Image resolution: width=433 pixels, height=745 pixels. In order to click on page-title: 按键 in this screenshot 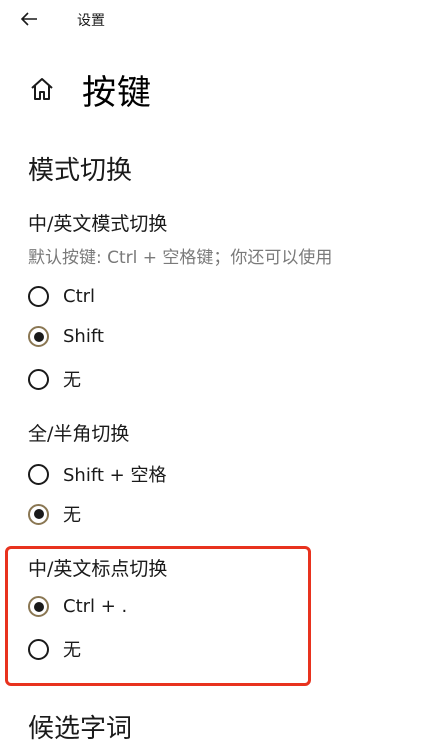, I will do `click(117, 92)`.